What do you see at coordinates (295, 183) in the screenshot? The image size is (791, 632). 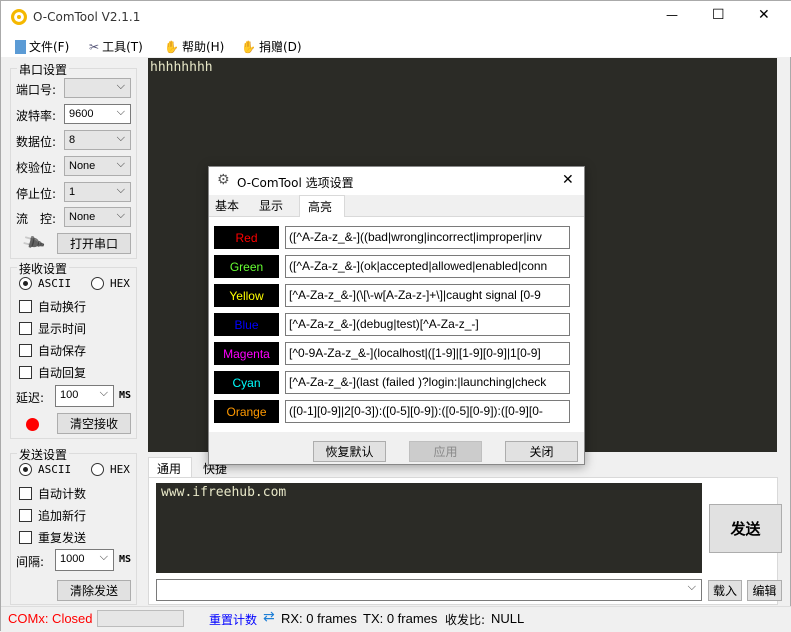 I see `dialog-title: O-ComTool 选项设置` at bounding box center [295, 183].